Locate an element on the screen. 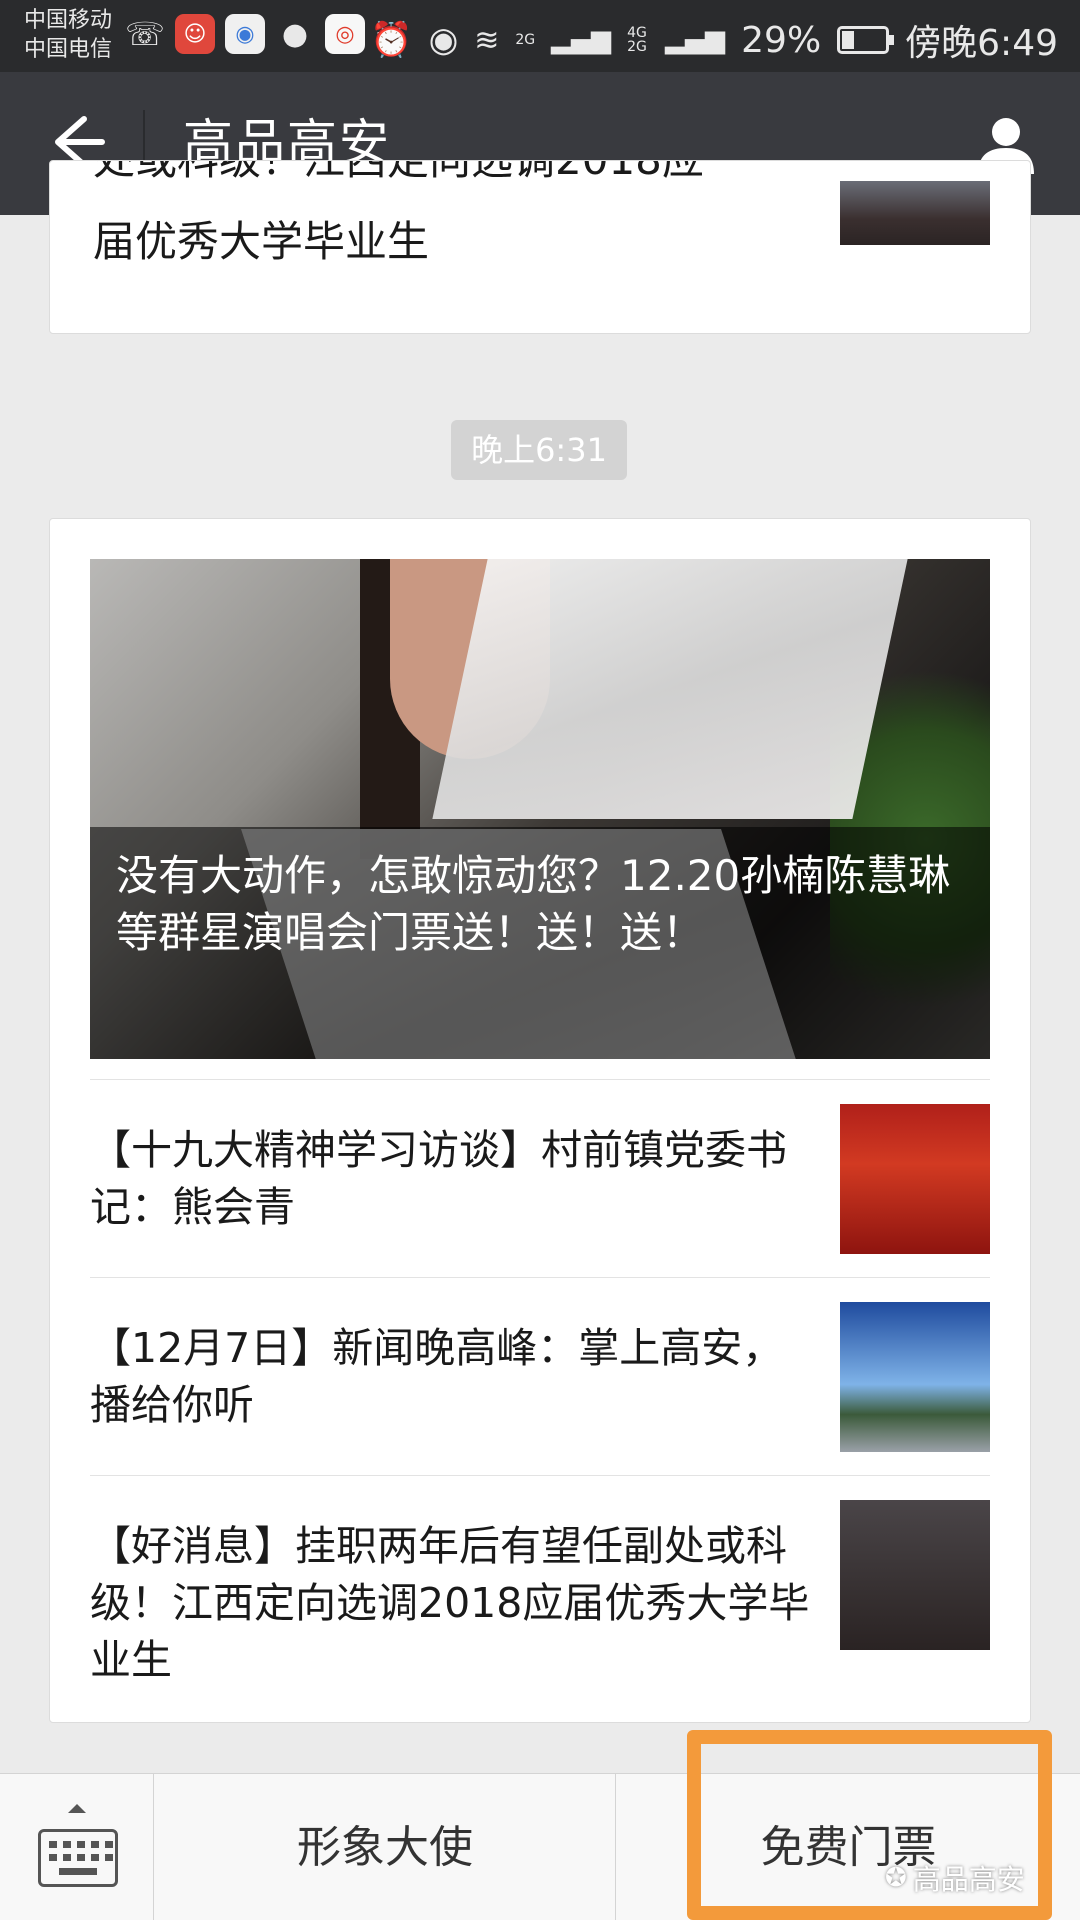  article-title: 【好消息】挂职两年后有望任副处或科级！江西定向选调2018应届优秀大学毕业生 is located at coordinates (450, 1603).